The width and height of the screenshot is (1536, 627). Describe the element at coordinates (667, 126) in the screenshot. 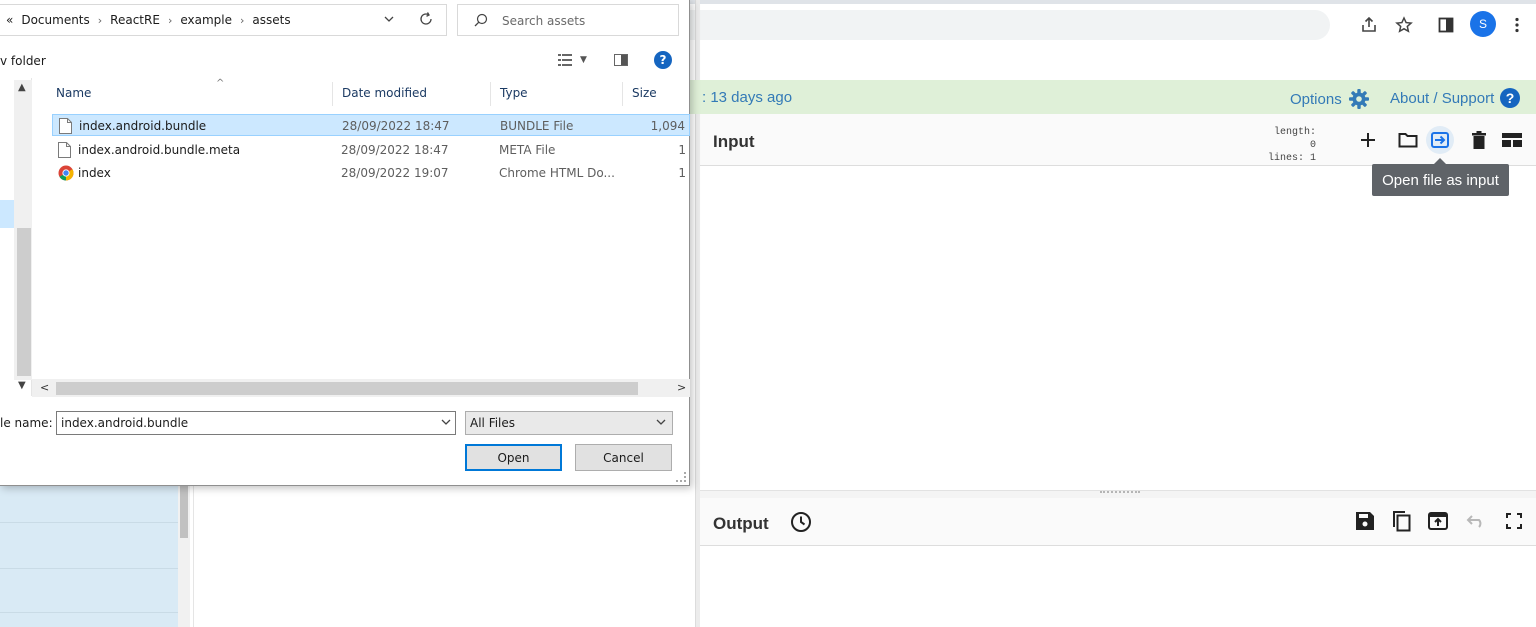

I see `file-size: 1,094` at that location.